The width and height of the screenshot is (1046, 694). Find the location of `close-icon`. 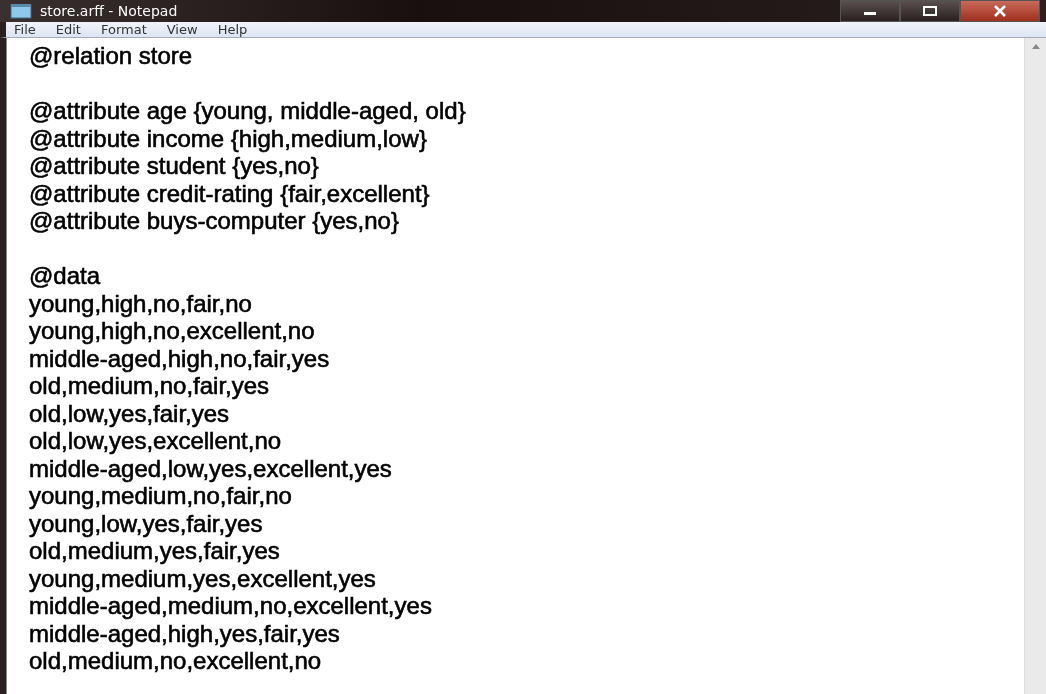

close-icon is located at coordinates (1000, 11).